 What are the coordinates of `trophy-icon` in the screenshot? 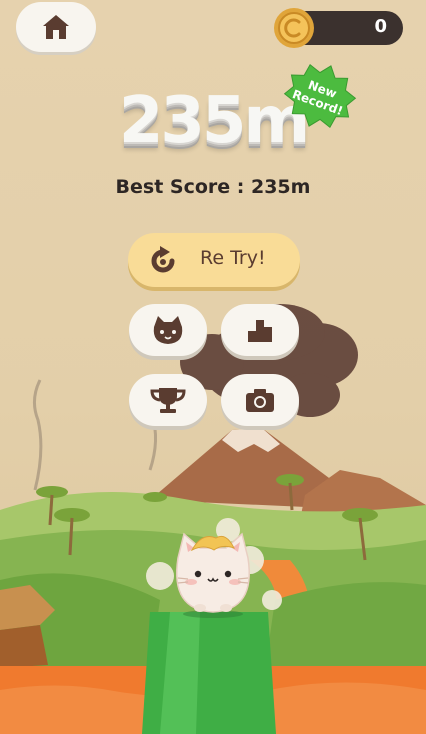 It's located at (168, 400).